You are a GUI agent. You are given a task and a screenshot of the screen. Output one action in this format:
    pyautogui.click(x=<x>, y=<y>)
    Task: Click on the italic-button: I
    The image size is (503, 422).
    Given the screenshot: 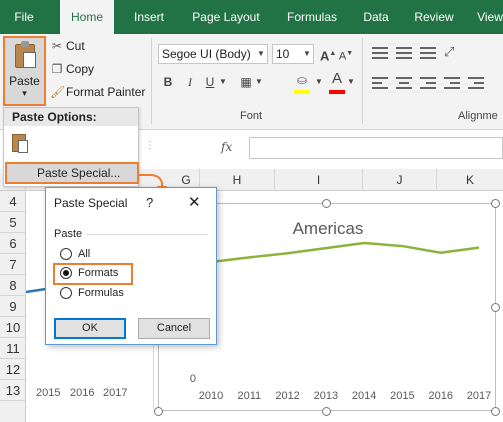 What is the action you would take?
    pyautogui.click(x=190, y=82)
    